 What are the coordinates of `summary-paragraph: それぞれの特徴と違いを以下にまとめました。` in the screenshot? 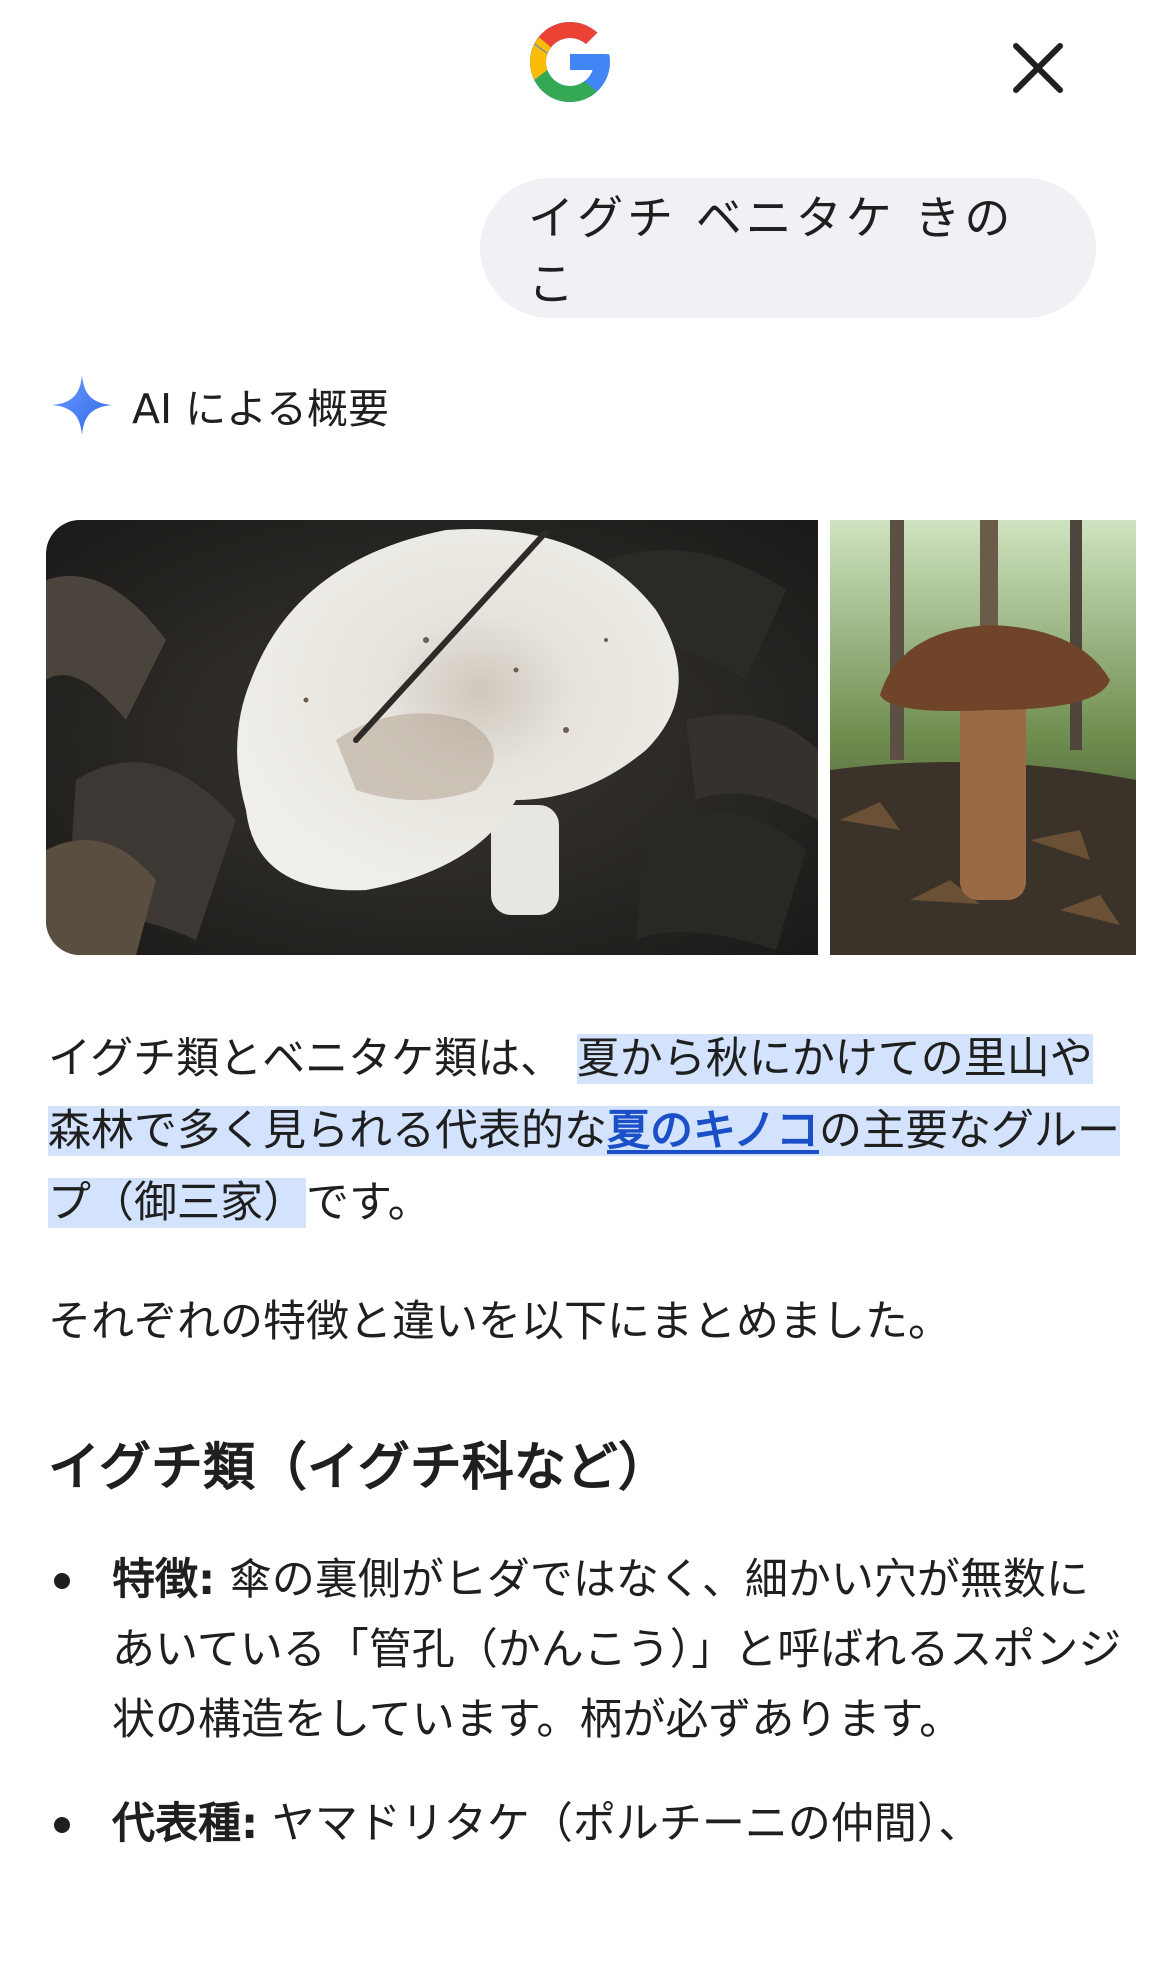 It's located at (499, 1322).